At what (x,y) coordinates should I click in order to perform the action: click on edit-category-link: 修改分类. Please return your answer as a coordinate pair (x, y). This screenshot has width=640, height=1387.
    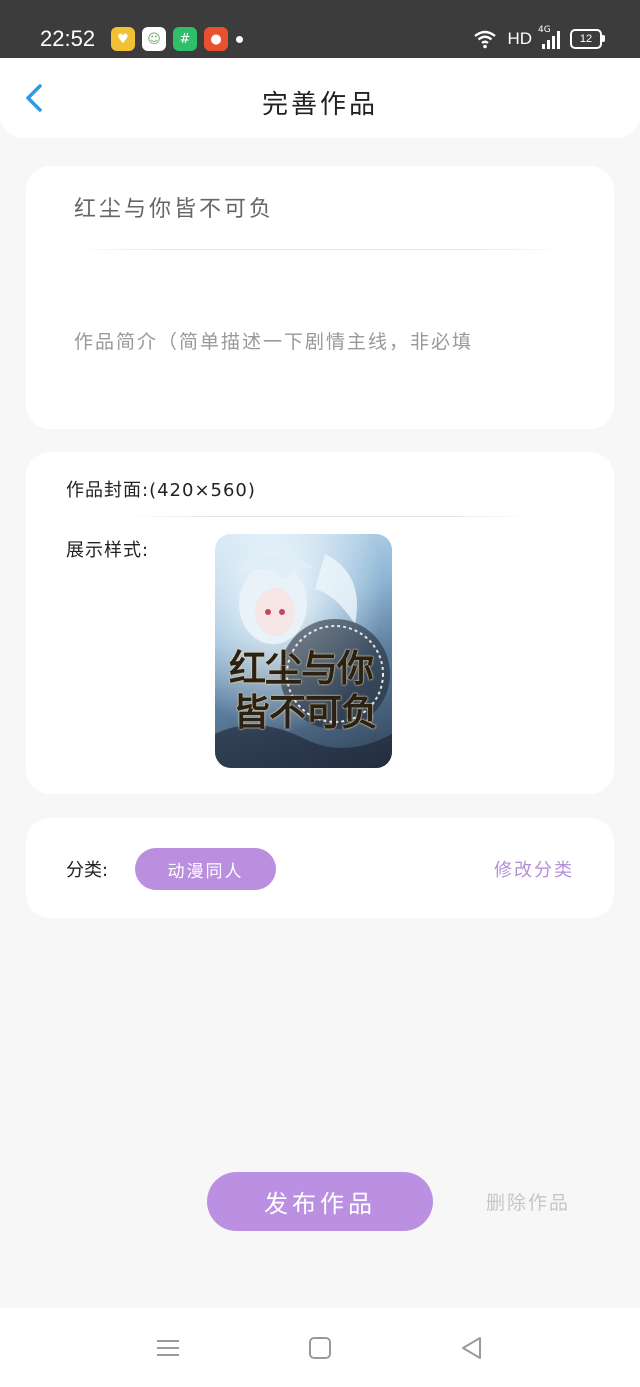
    Looking at the image, I should click on (534, 869).